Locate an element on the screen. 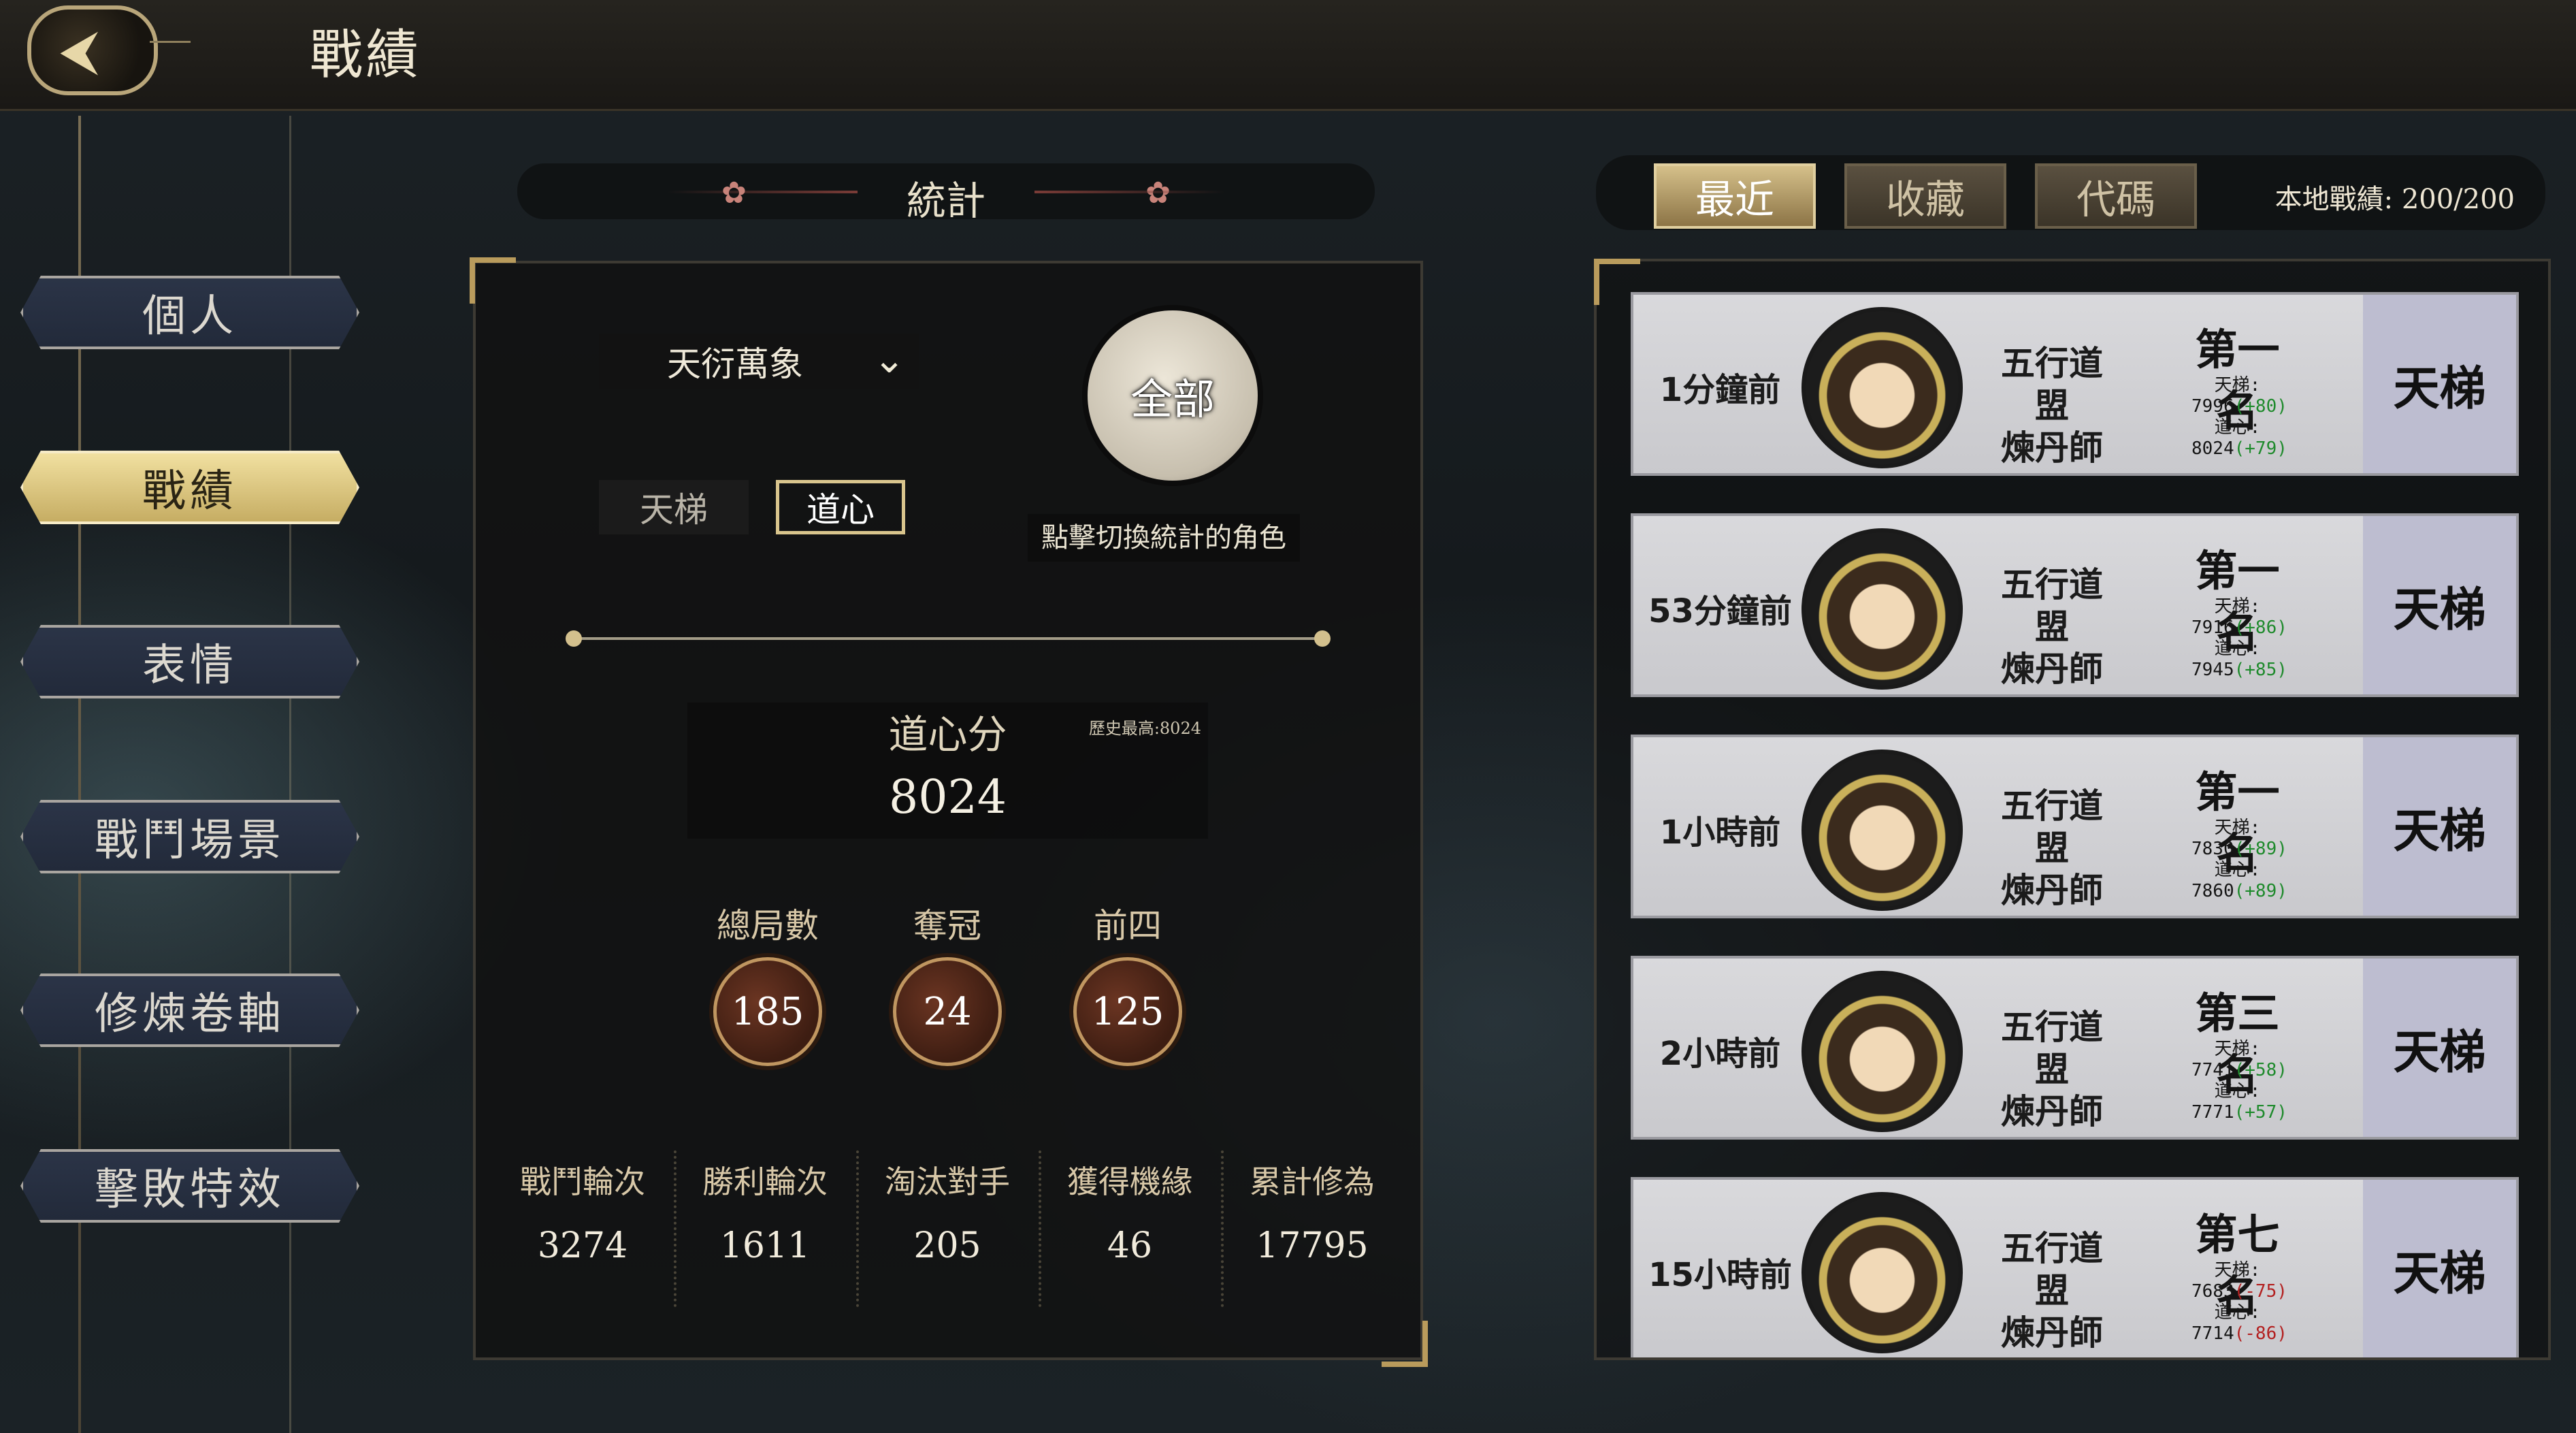 The image size is (2576, 1433). detail-eliminated: 淘汰對手 205 is located at coordinates (947, 1211).